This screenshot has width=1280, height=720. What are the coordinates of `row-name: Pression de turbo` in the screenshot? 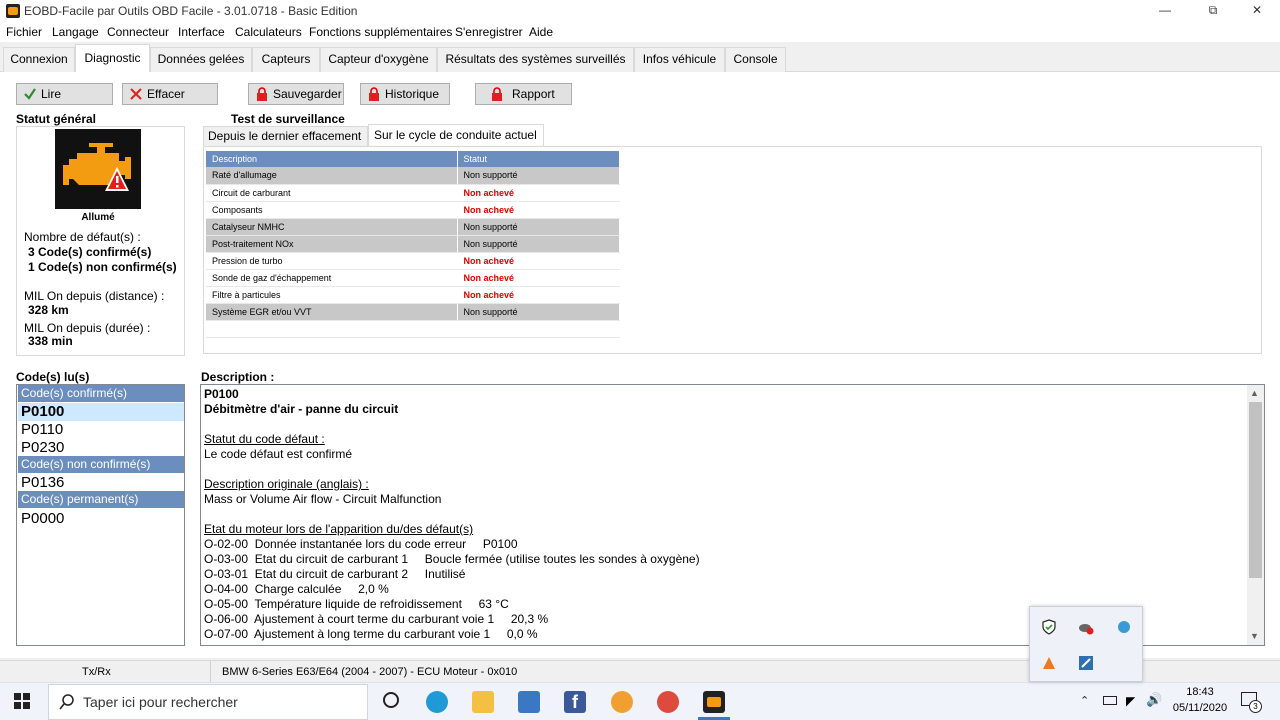 It's located at (332, 261).